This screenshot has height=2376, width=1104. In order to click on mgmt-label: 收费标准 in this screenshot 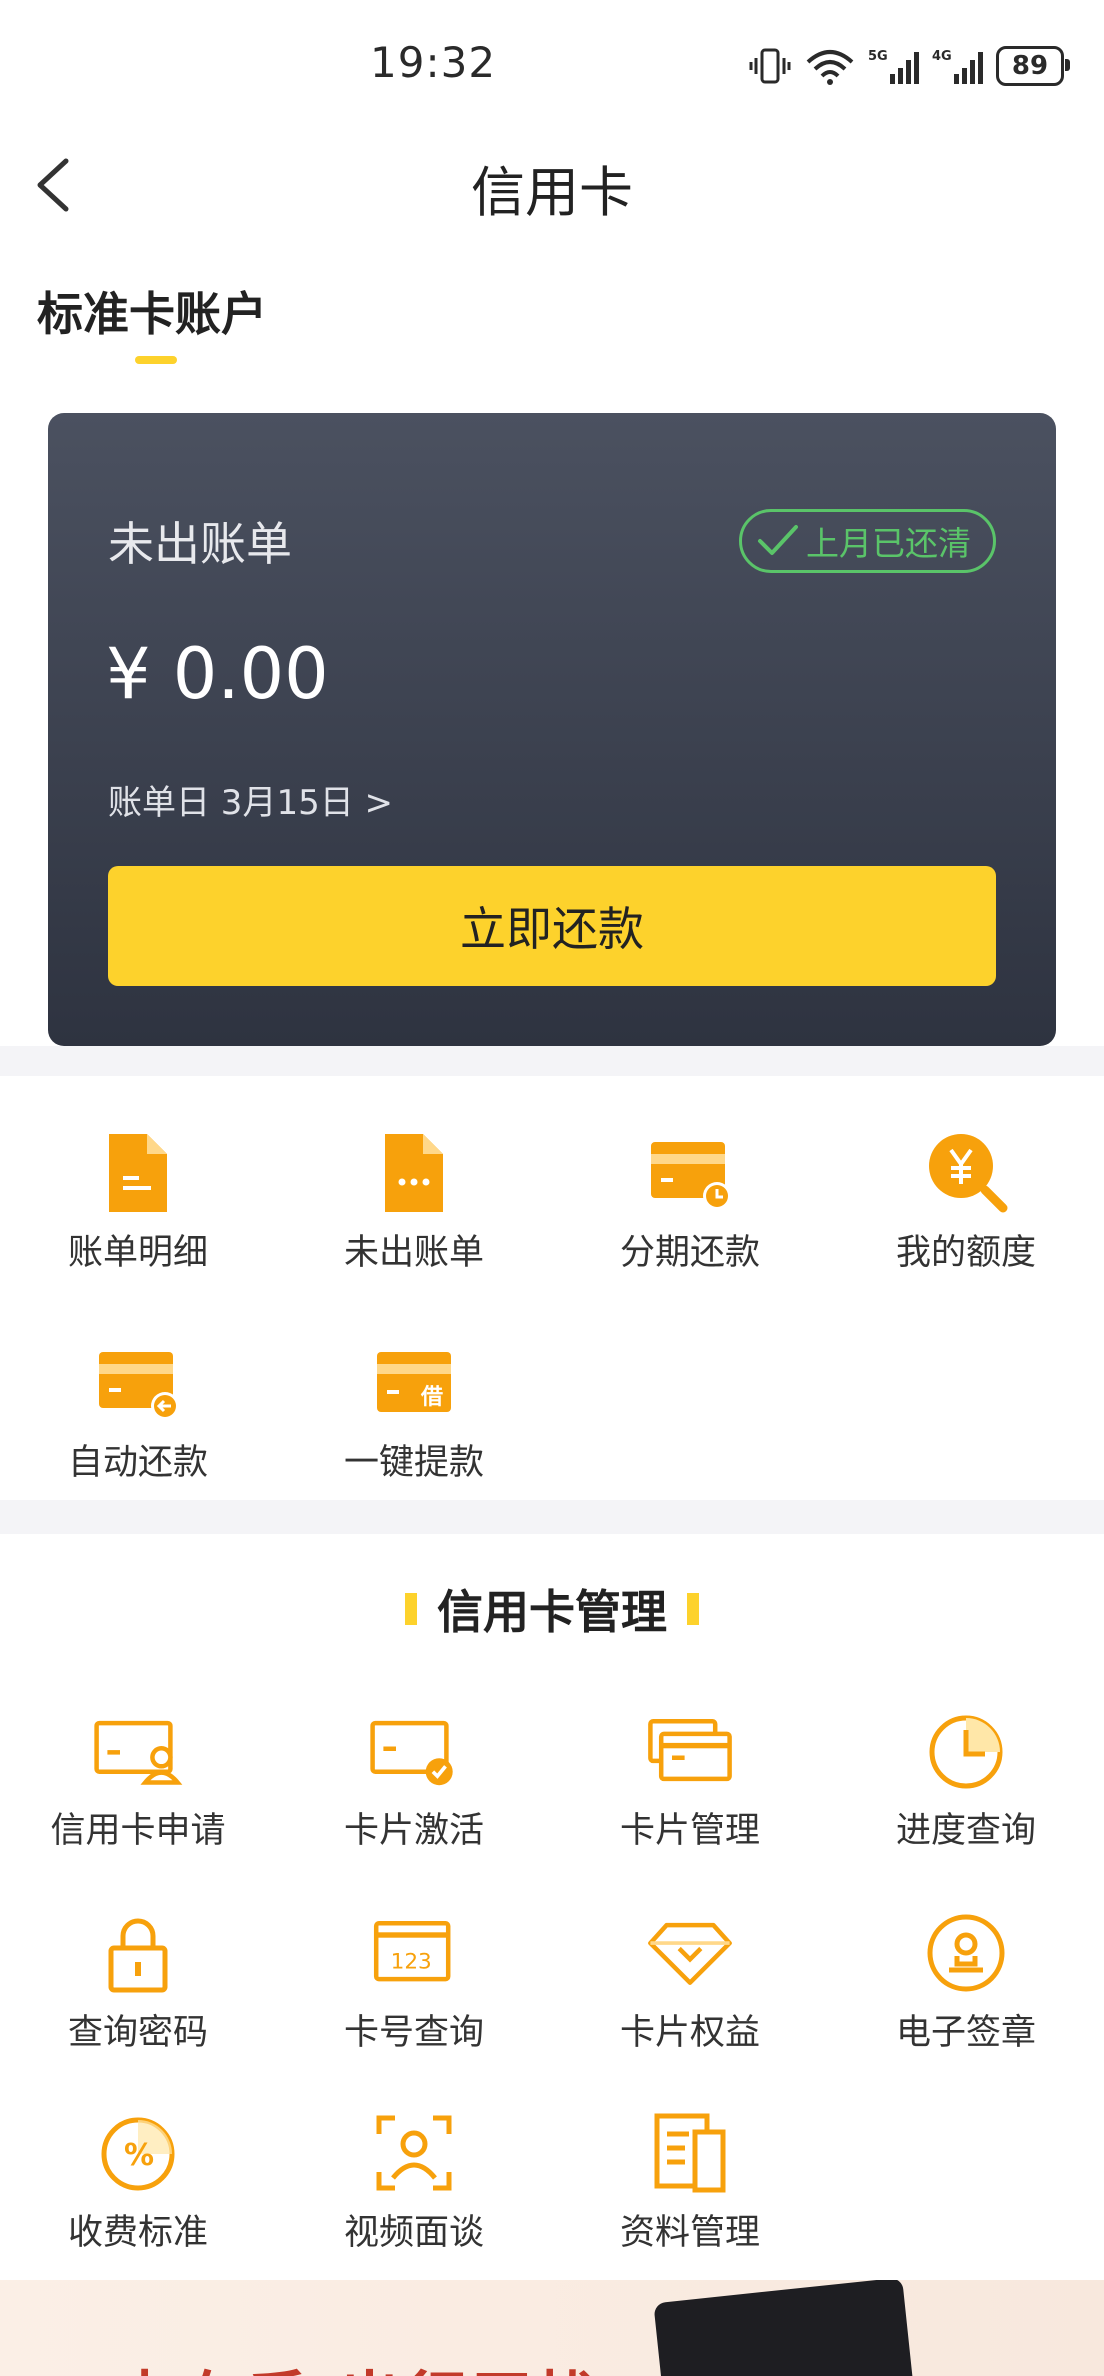, I will do `click(137, 2233)`.